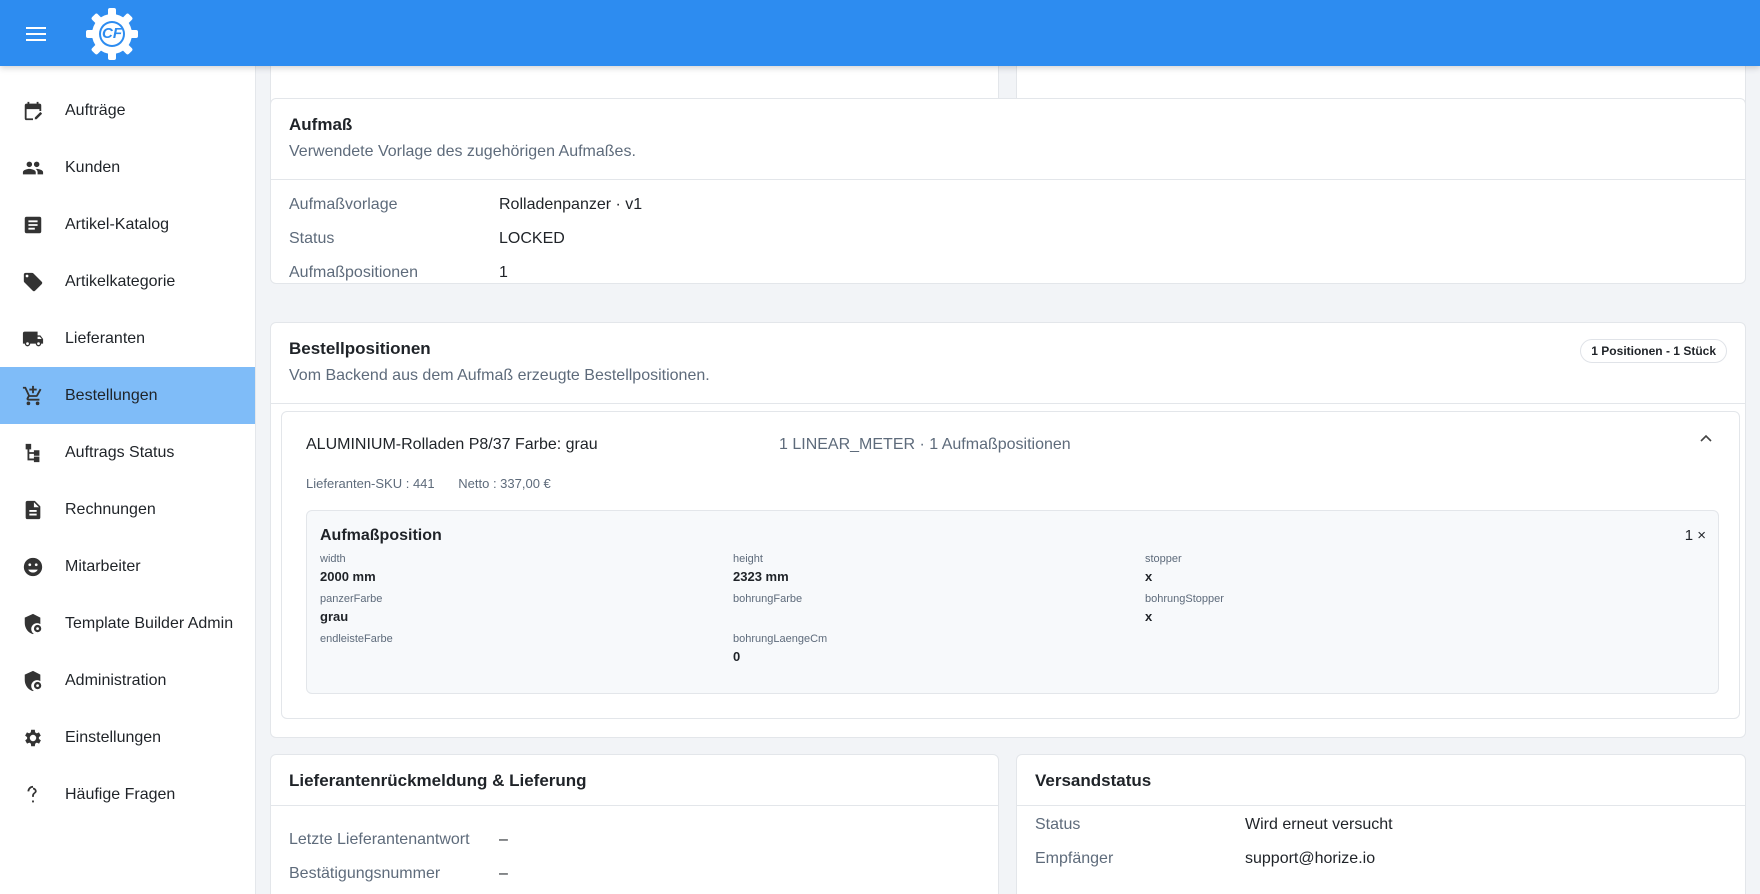  Describe the element at coordinates (748, 559) in the screenshot. I see `field-label: height` at that location.